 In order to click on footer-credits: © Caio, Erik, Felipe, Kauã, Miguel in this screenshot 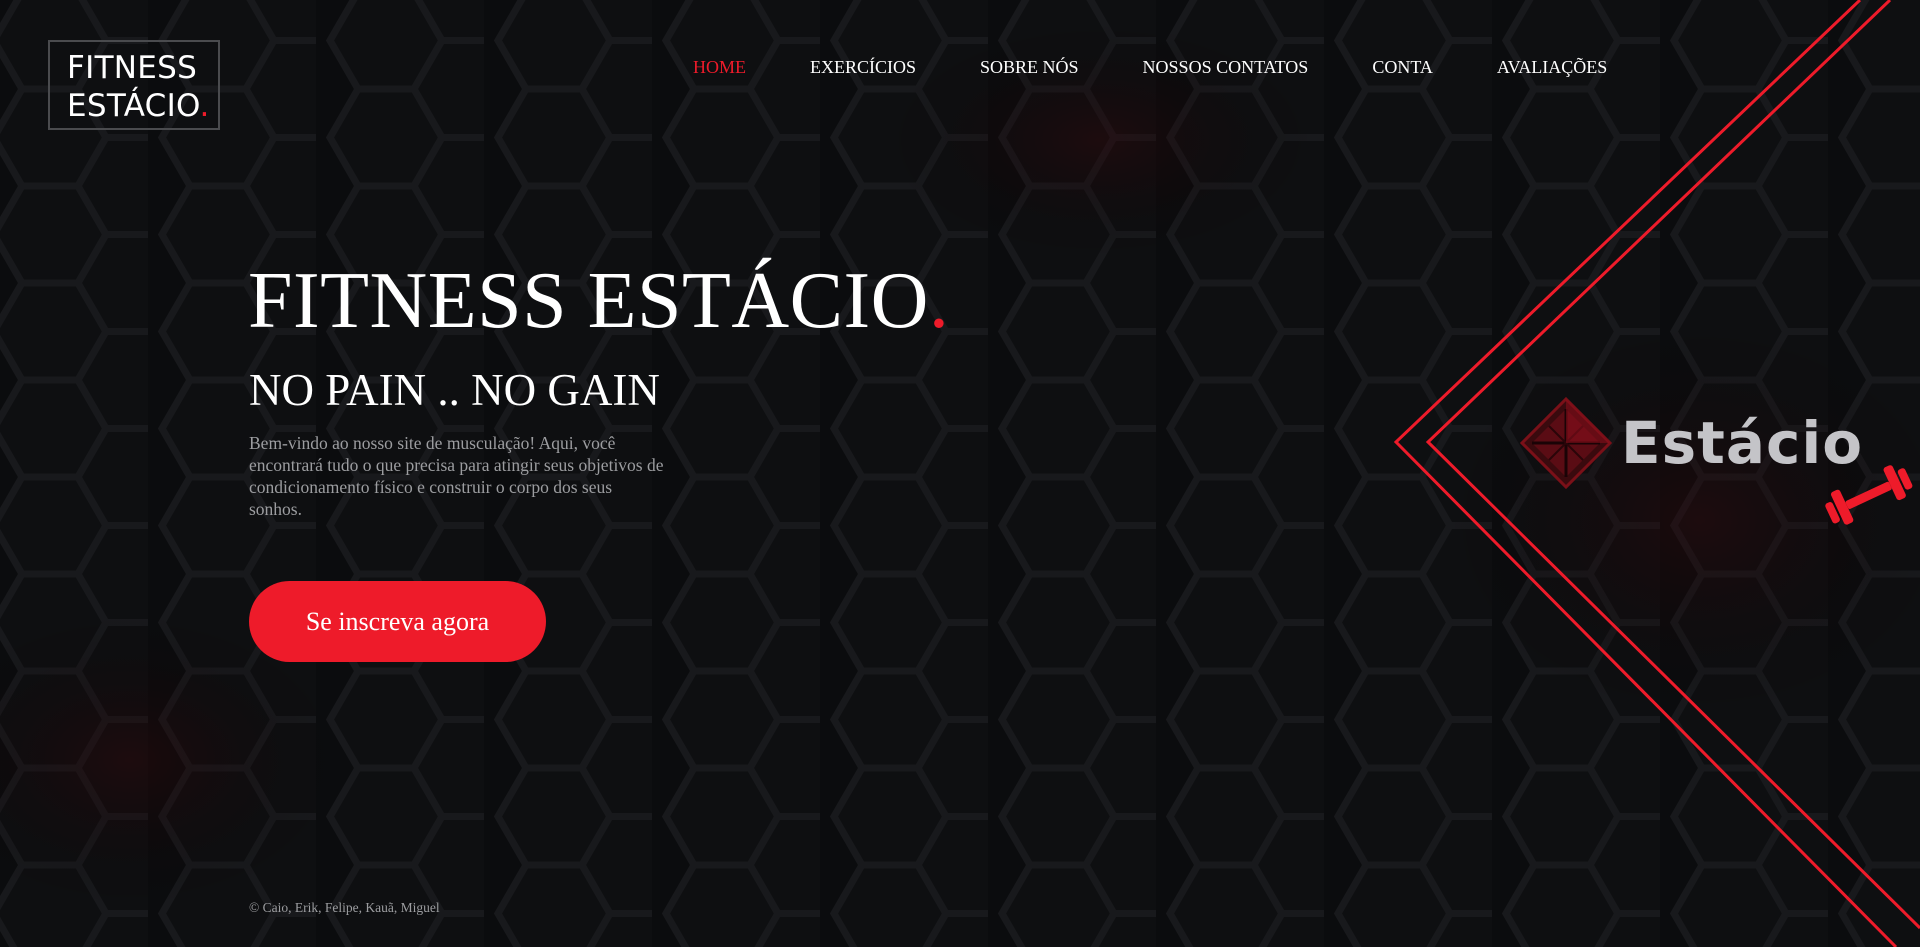, I will do `click(344, 907)`.